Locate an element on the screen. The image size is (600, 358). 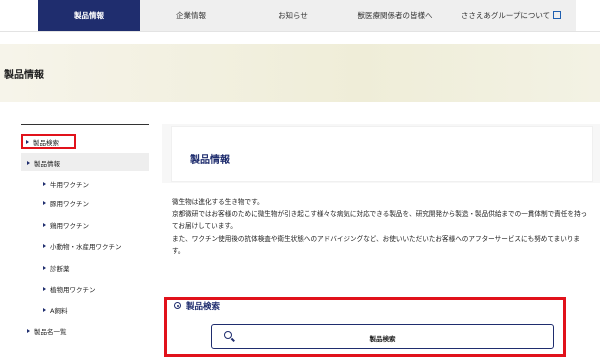
sidebar-subitem-diagnostics: 診断薬 is located at coordinates (56, 268).